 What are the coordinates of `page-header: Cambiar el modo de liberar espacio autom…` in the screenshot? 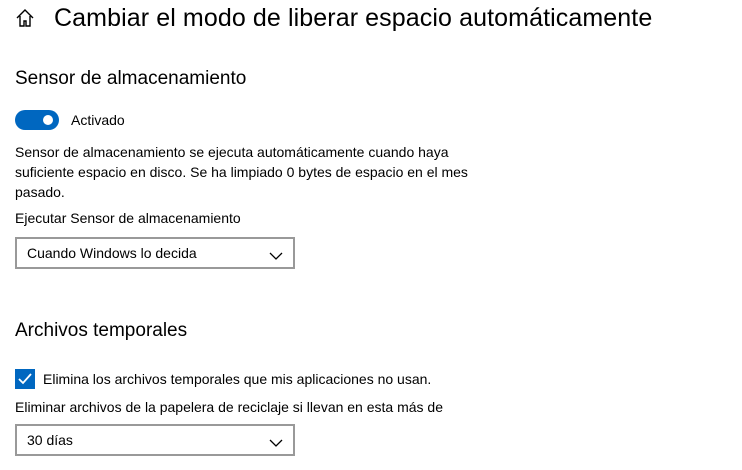 It's located at (333, 18).